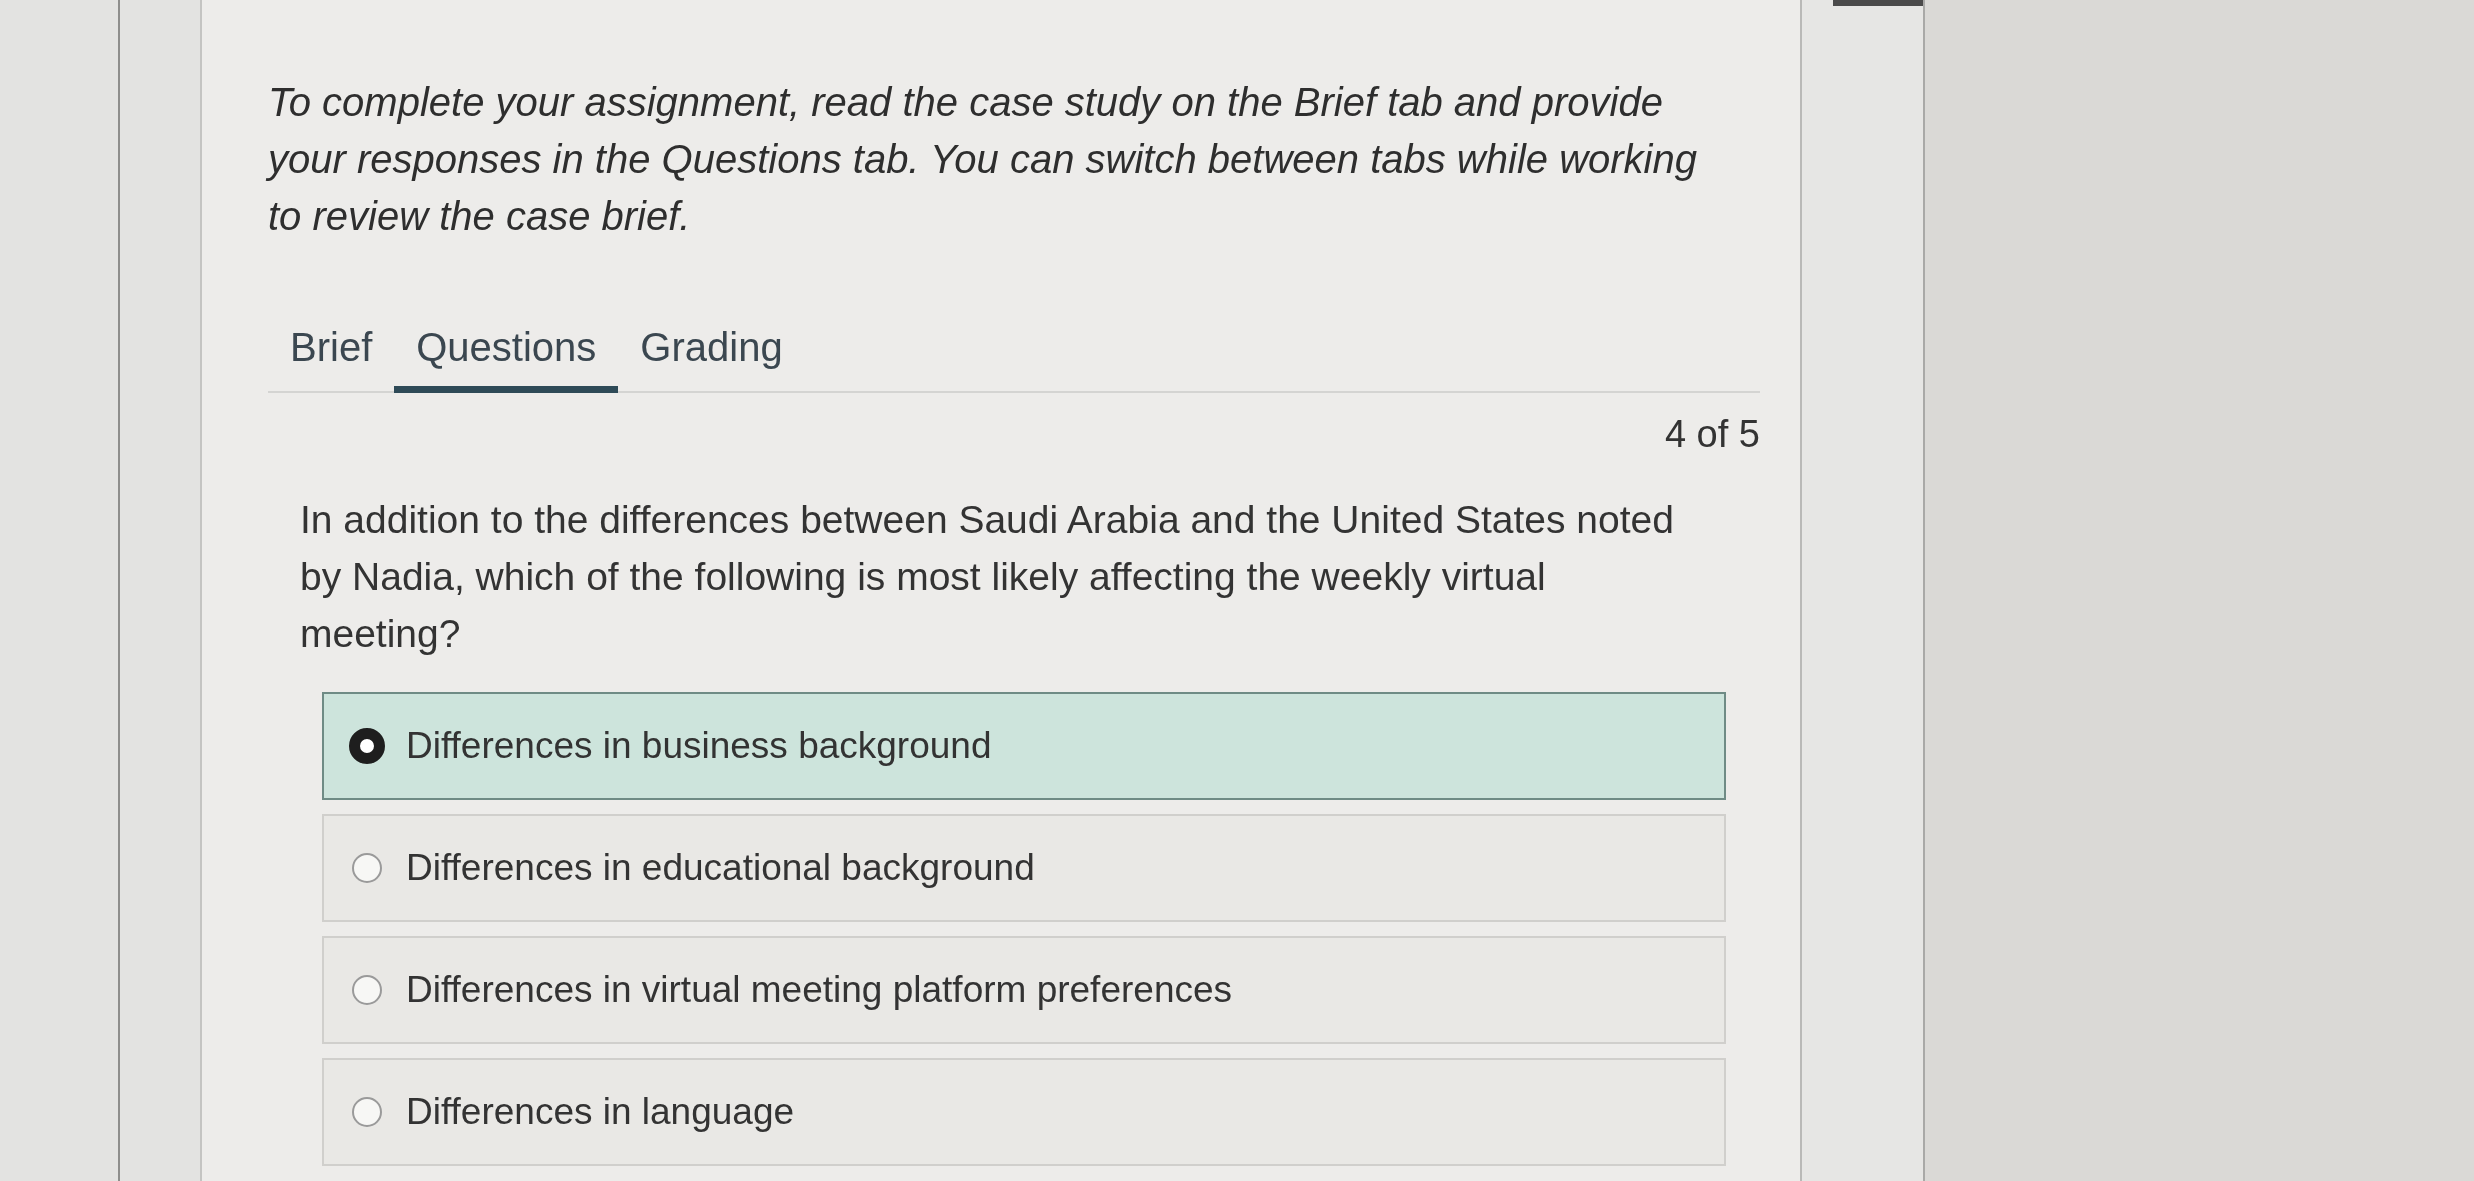 Image resolution: width=2474 pixels, height=1181 pixels. I want to click on scrollbar-thumb, so click(1878, 3).